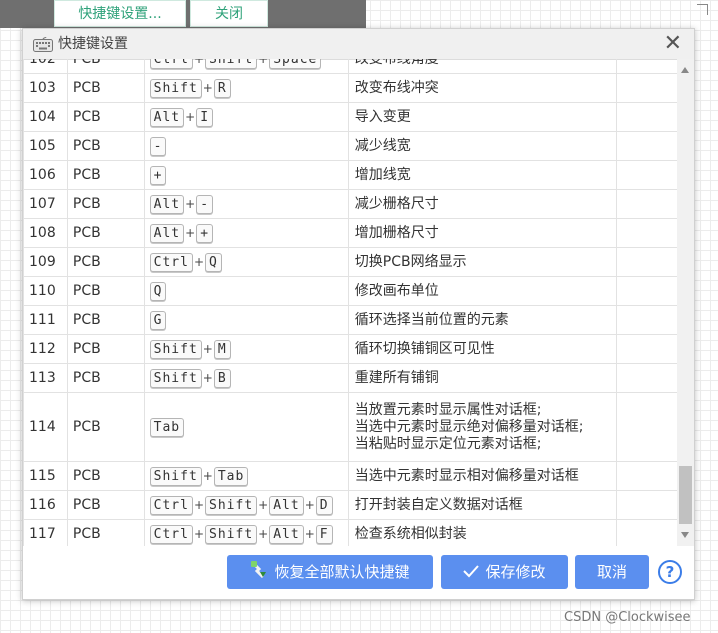 Image resolution: width=718 pixels, height=633 pixels. I want to click on row-shortcut: Ctrl + Shift + Alt + D, so click(246, 505).